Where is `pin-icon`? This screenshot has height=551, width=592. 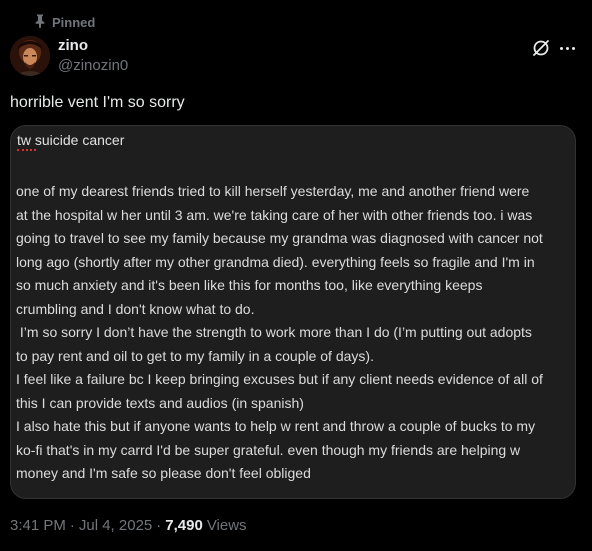 pin-icon is located at coordinates (40, 22).